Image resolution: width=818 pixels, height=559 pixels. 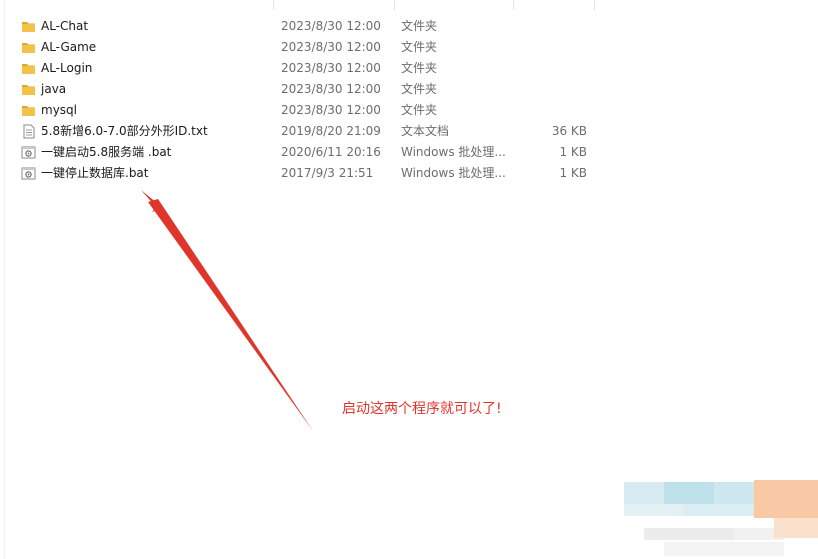 I want to click on file-modified-date: 2020/6/11 20:16, so click(x=331, y=152).